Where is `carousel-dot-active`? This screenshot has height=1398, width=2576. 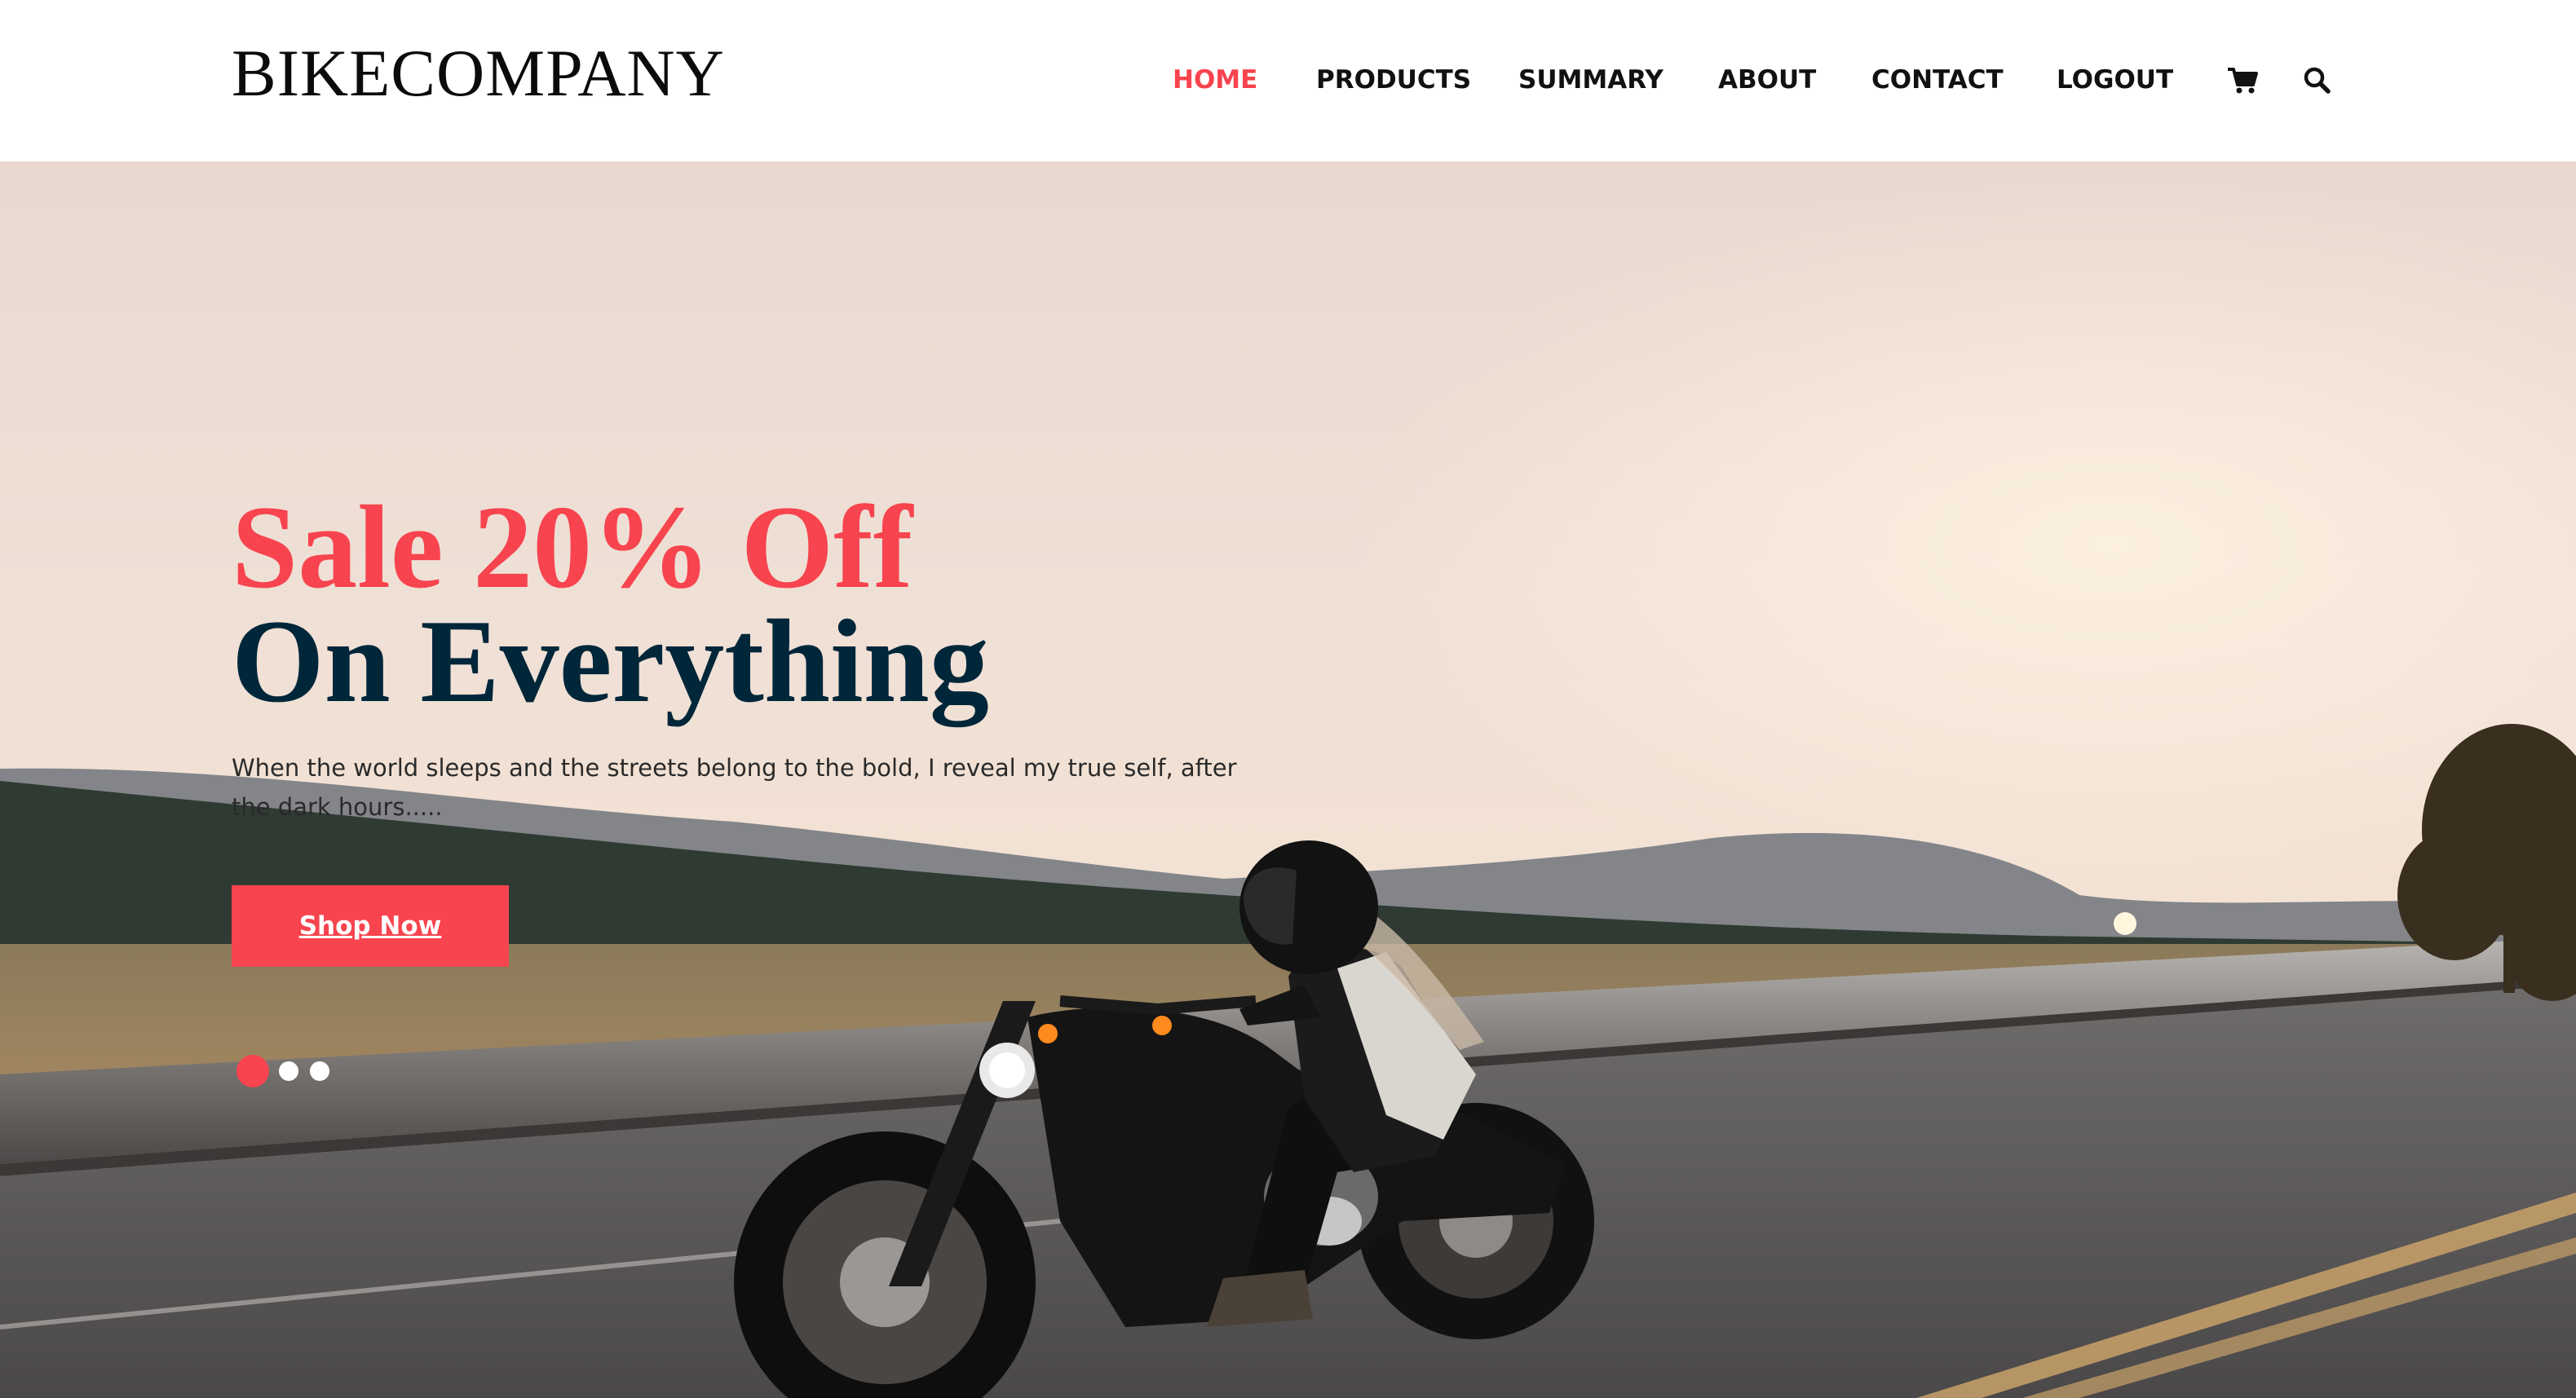 carousel-dot-active is located at coordinates (252, 1071).